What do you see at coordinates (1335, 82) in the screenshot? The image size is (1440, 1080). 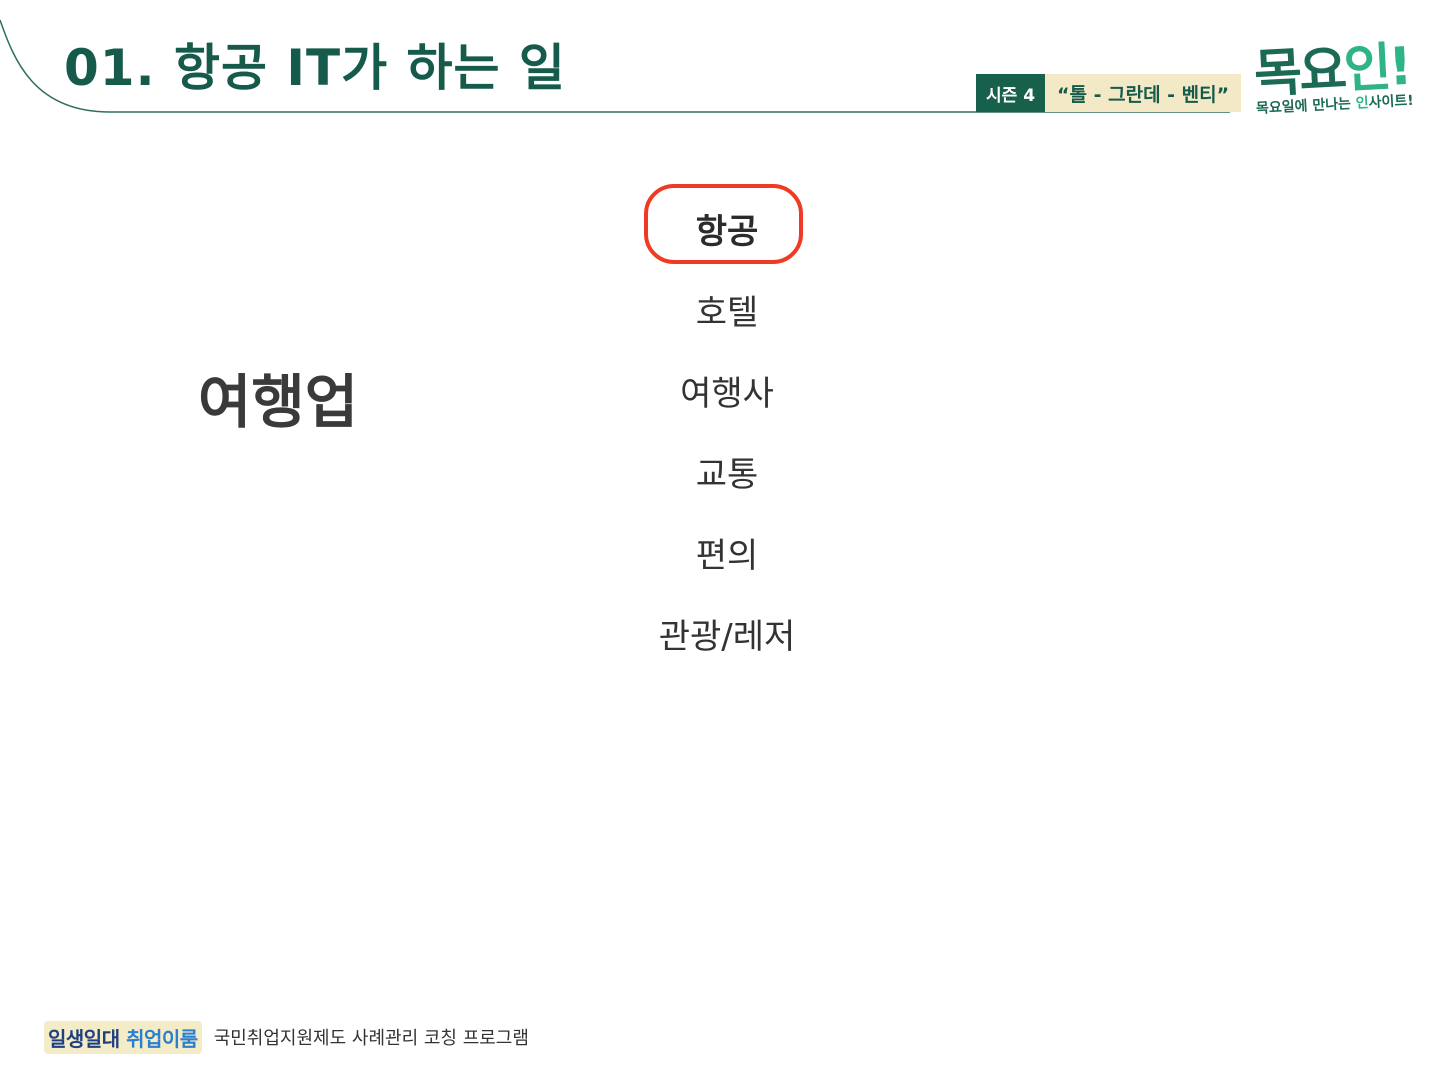 I see `mokyoin-logo: 목요인! 목요일에 만나는 인사이트!` at bounding box center [1335, 82].